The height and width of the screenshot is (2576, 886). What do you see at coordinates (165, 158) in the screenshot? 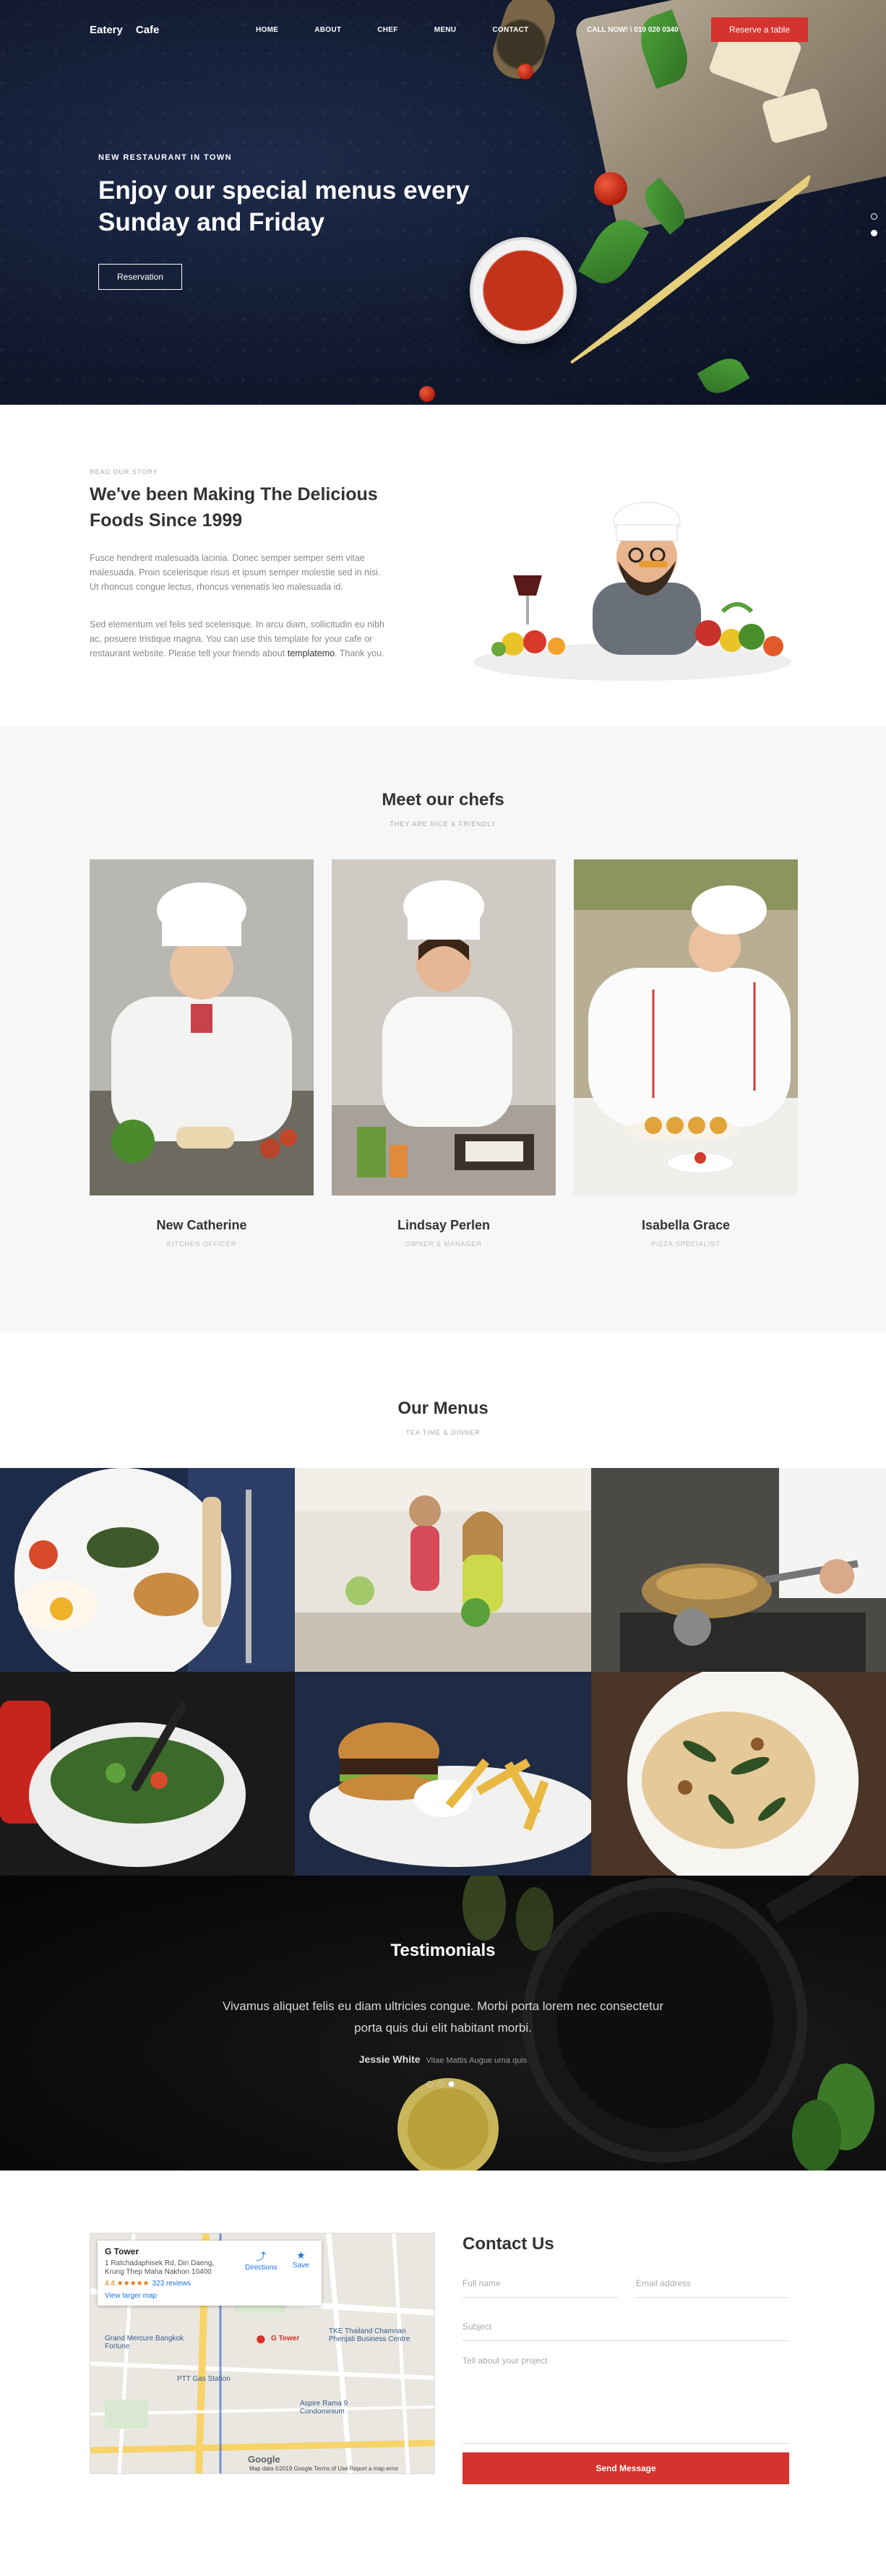
I see `hero-subtitle: NEW RESTAURANT IN TOWN` at bounding box center [165, 158].